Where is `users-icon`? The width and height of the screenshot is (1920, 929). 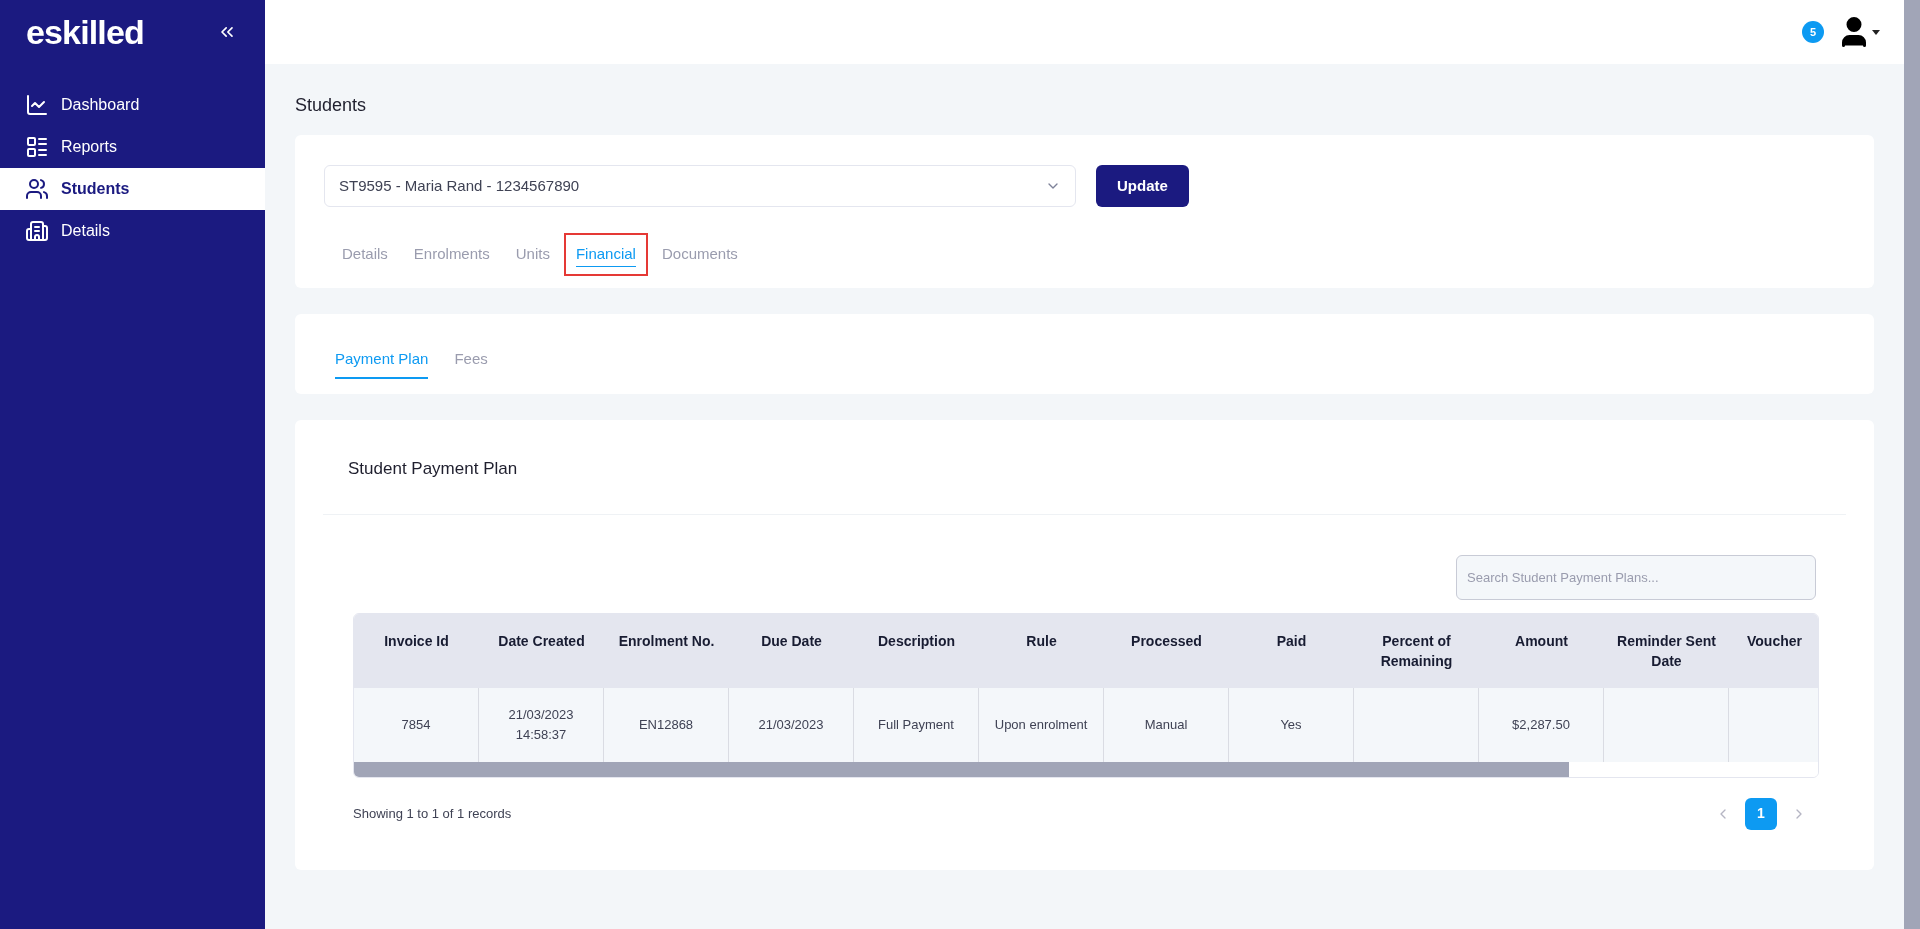
users-icon is located at coordinates (37, 189).